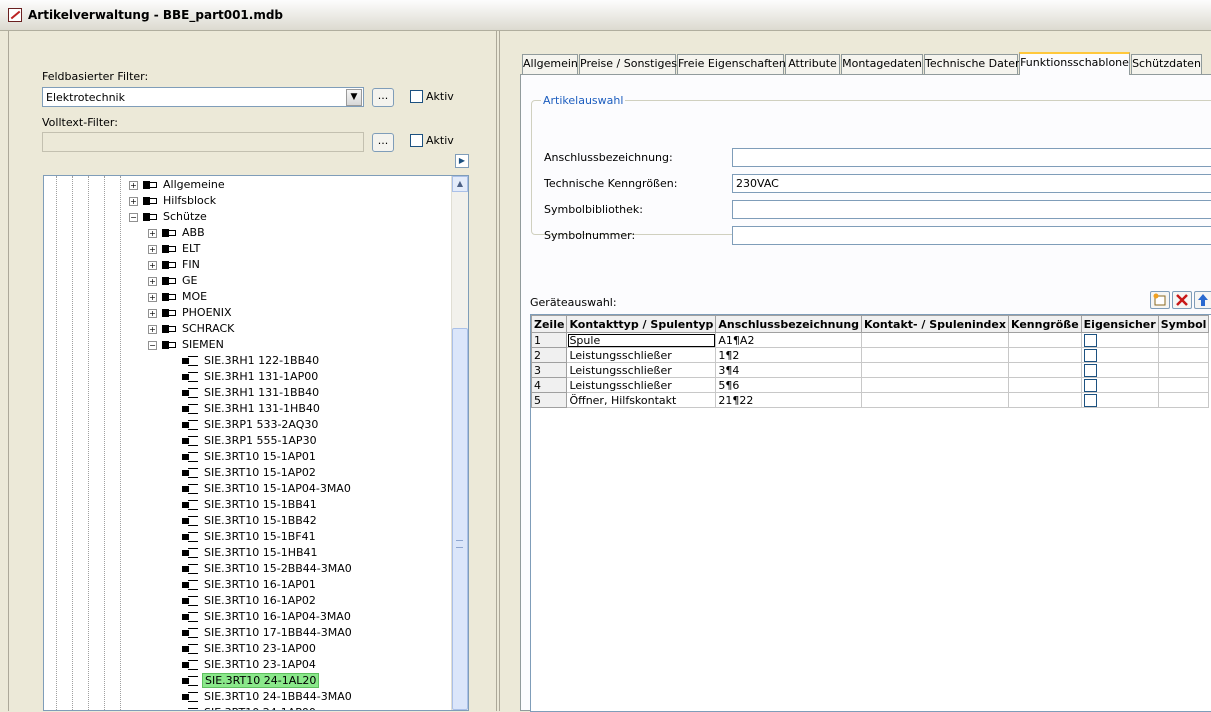  What do you see at coordinates (249, 617) in the screenshot?
I see `tree-item-part: SIE.3RT10 16-1AP04-3MA0` at bounding box center [249, 617].